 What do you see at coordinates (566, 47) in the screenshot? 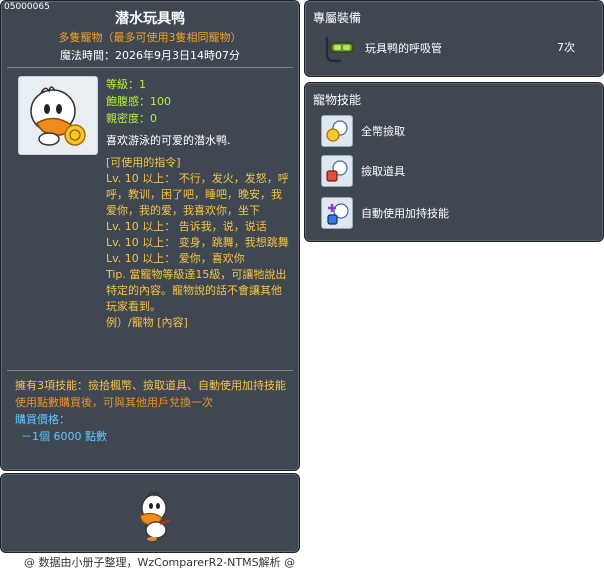
I see `exclusive-item-count: 7次` at bounding box center [566, 47].